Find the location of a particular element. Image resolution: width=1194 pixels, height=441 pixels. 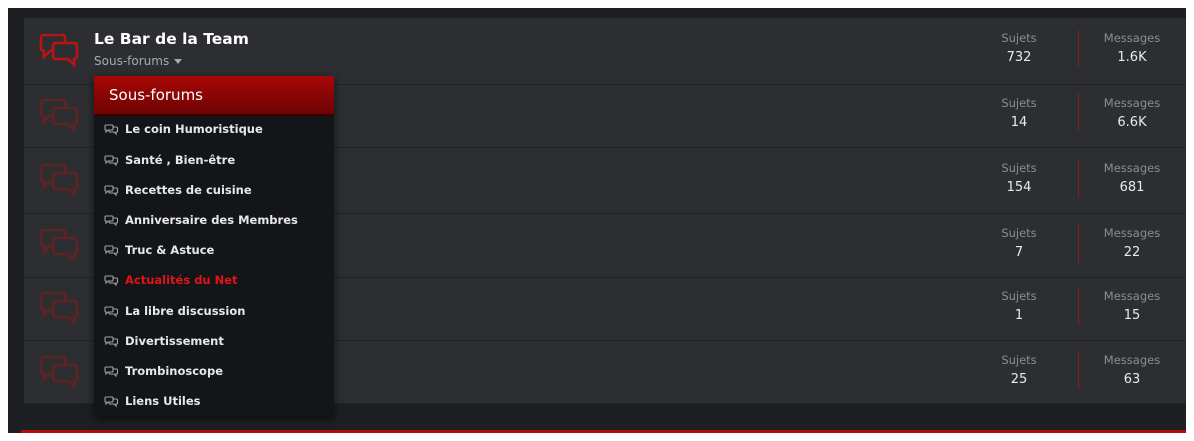

menu-item-label: Actualités du Net is located at coordinates (181, 280).